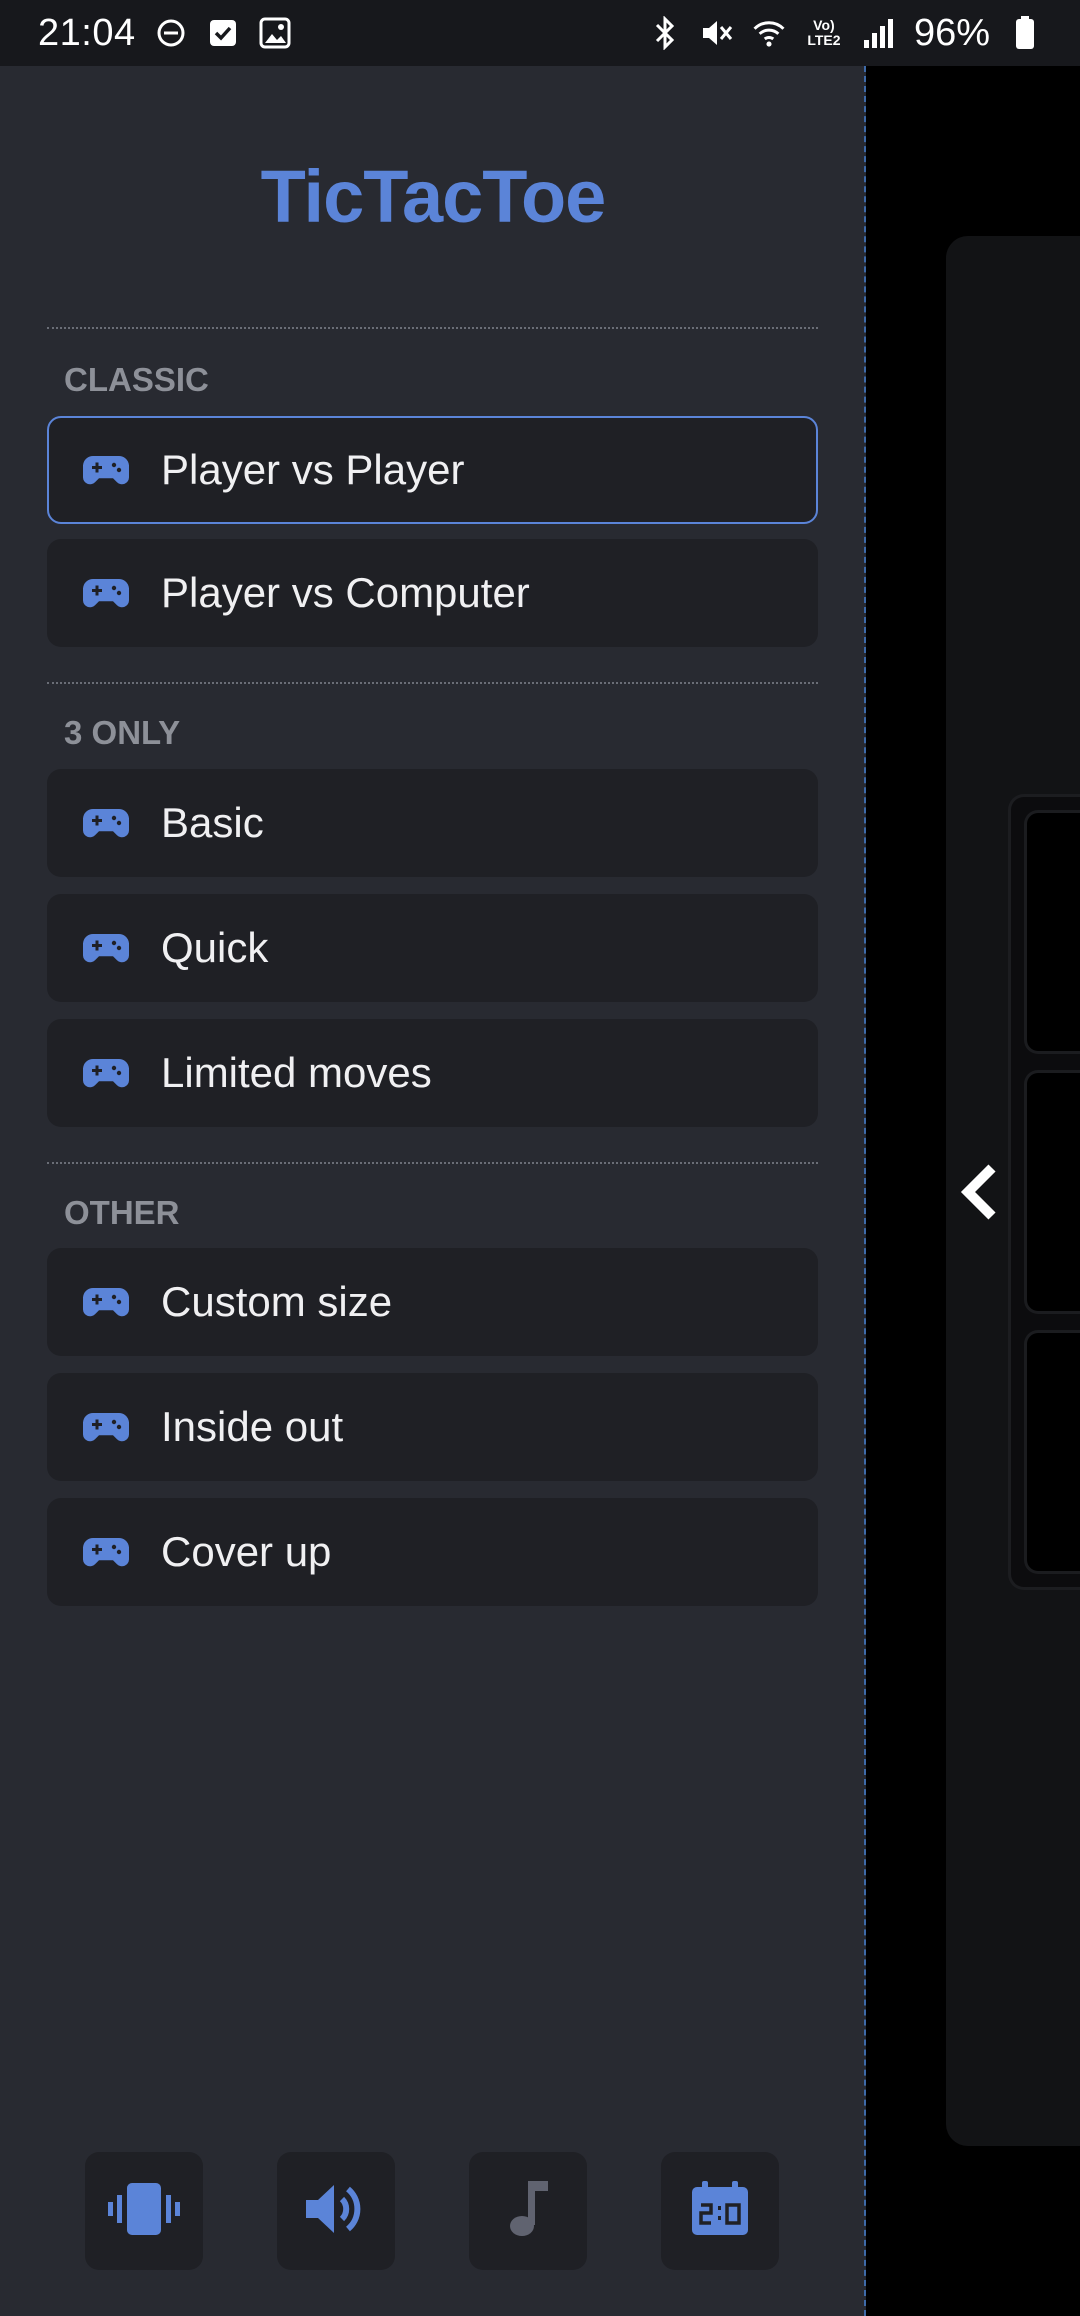  Describe the element at coordinates (223, 33) in the screenshot. I see `checkbox-notification-icon` at that location.